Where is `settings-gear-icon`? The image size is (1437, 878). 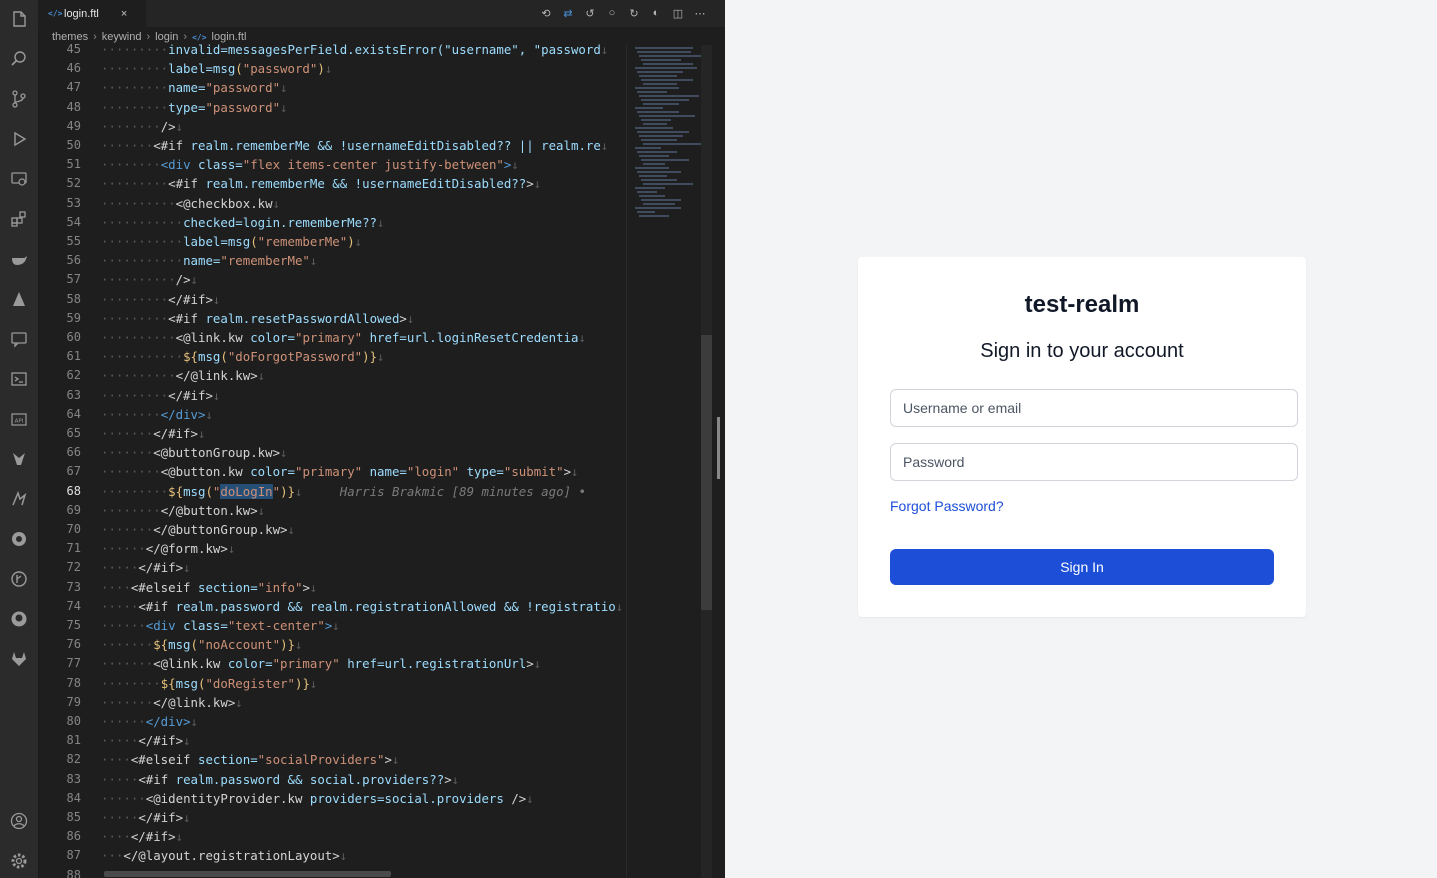 settings-gear-icon is located at coordinates (19, 861).